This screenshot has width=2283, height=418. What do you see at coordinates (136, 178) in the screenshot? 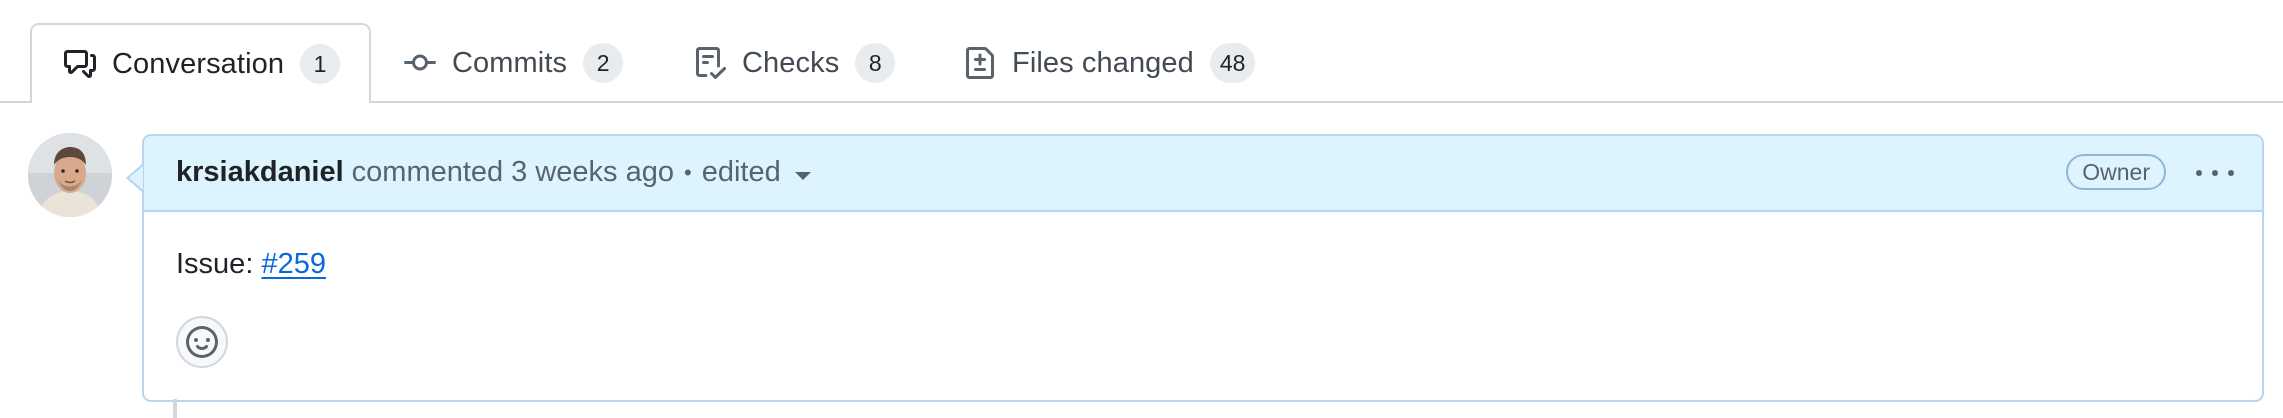
I see `comment-pointer-fill` at bounding box center [136, 178].